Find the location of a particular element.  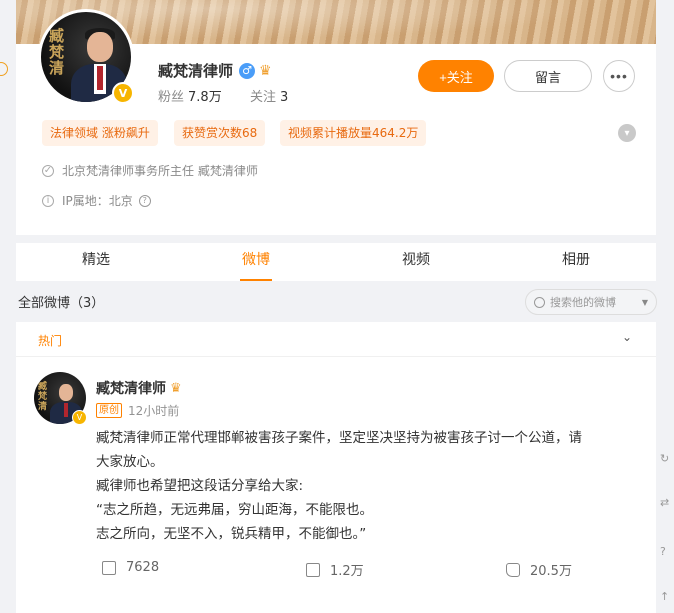

side-help-icon: ? is located at coordinates (667, 552).